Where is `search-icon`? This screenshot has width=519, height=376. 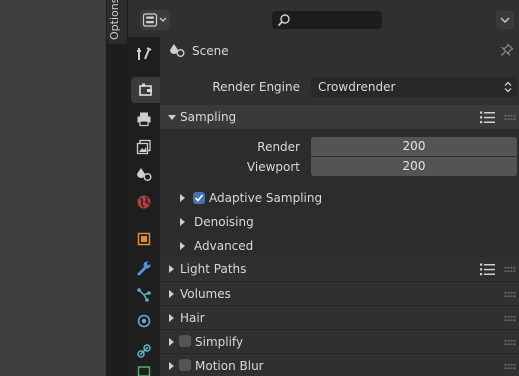
search-icon is located at coordinates (283, 20).